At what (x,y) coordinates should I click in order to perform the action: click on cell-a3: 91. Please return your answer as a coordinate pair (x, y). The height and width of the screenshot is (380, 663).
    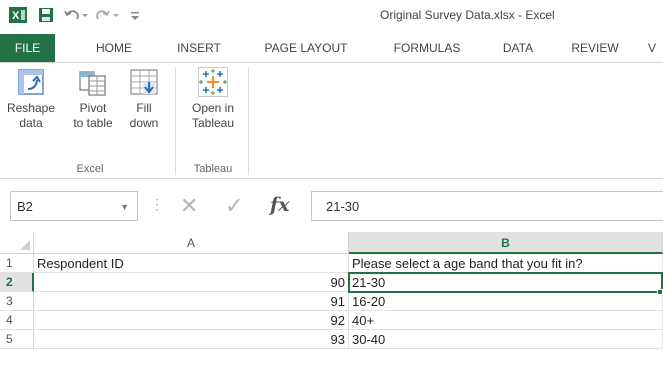
    Looking at the image, I should click on (191, 301).